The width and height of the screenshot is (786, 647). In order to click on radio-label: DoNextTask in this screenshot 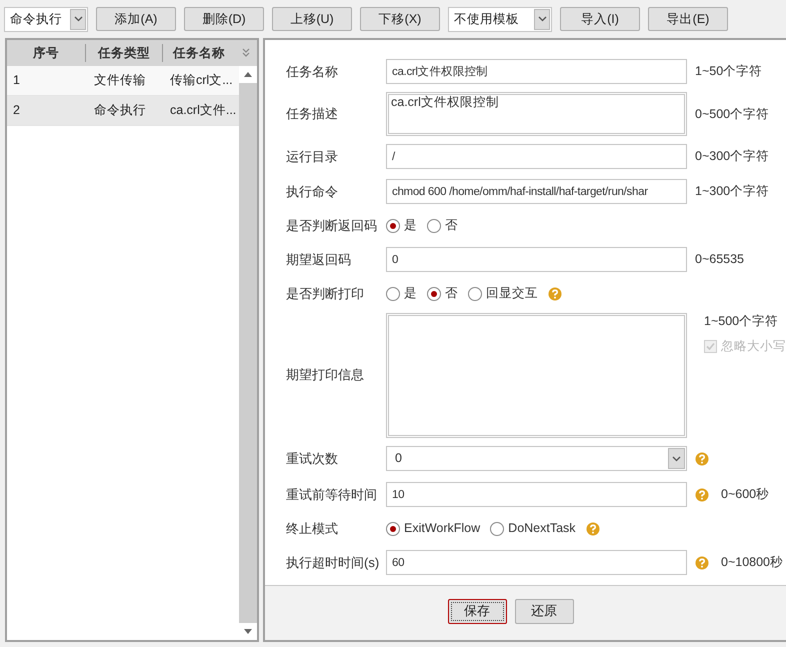, I will do `click(542, 529)`.